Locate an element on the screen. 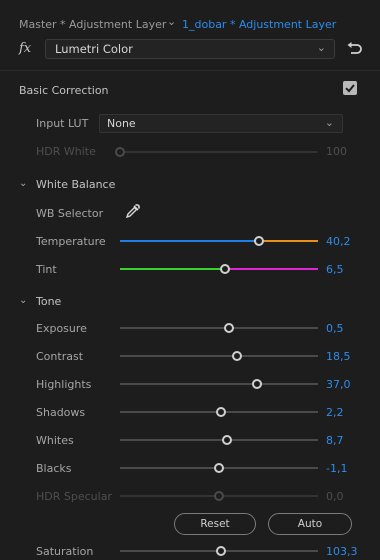  hdr-white-thumb is located at coordinates (120, 152).